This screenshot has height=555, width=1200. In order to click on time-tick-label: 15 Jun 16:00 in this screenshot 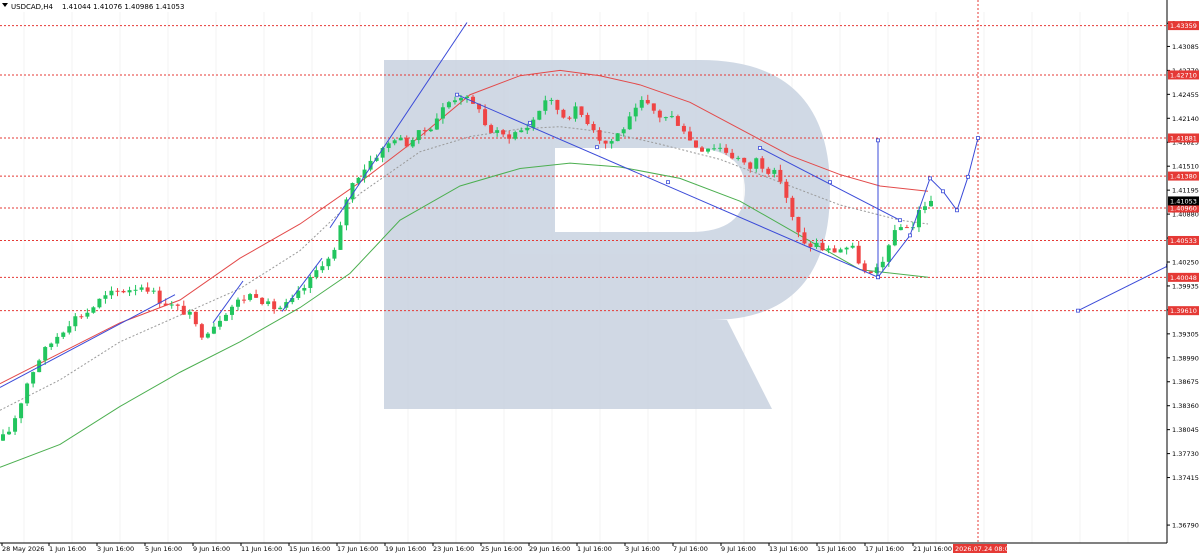, I will do `click(309, 549)`.